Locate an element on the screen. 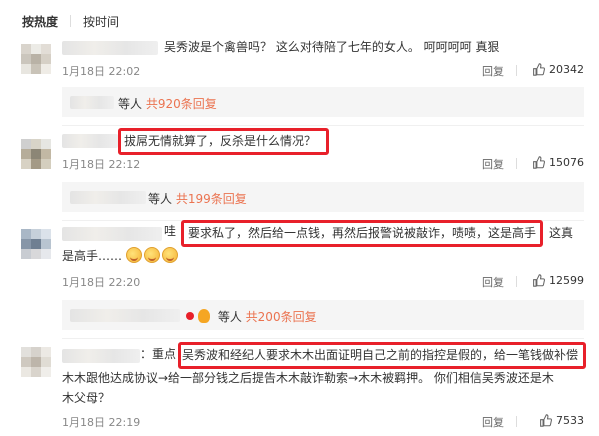 The image size is (599, 436). tab-divider is located at coordinates (71, 21).